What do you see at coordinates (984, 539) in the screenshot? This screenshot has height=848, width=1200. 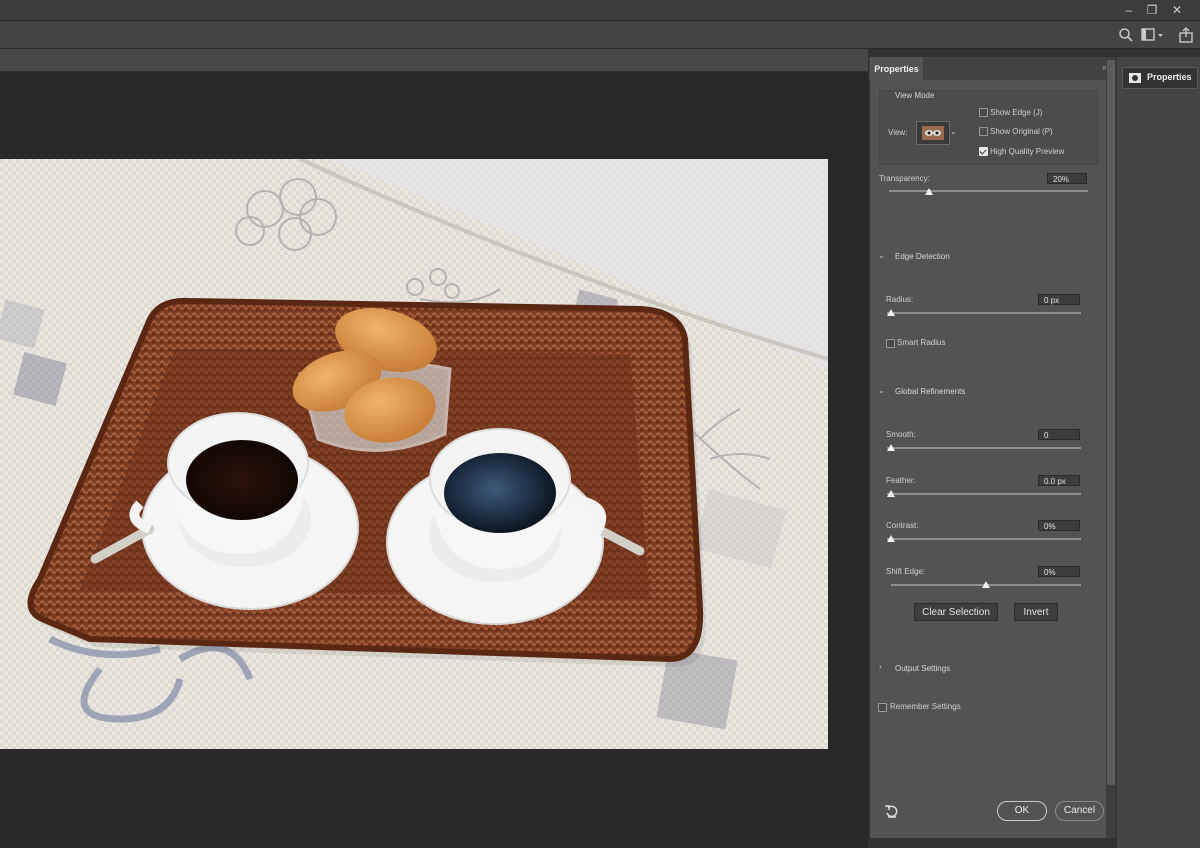 I see `contrast-slider-track` at bounding box center [984, 539].